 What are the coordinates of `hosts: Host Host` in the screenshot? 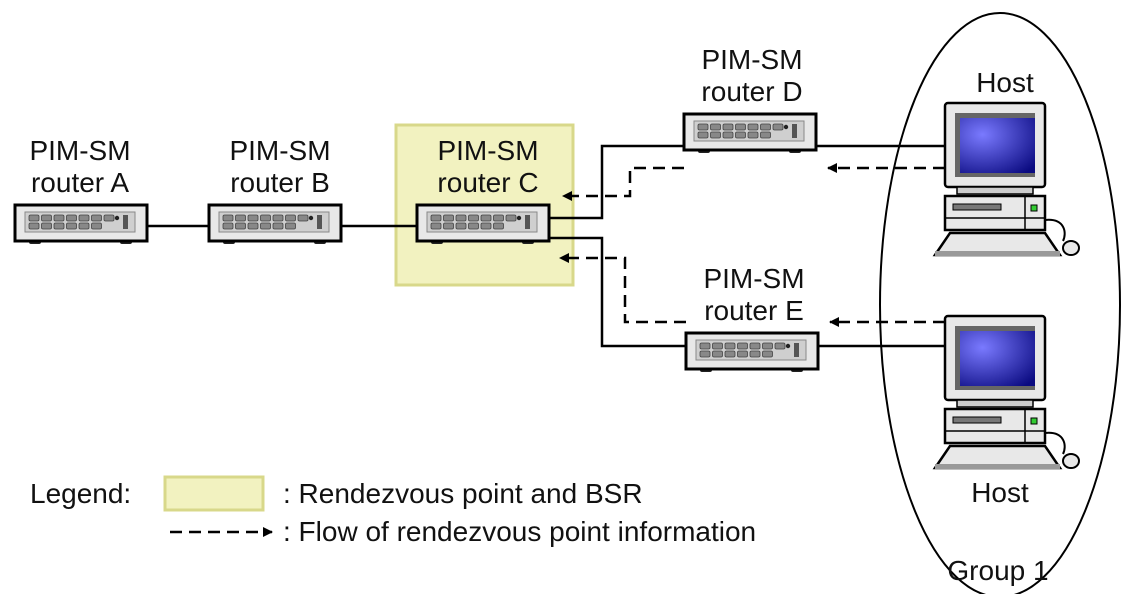 It's located at (1006, 287).